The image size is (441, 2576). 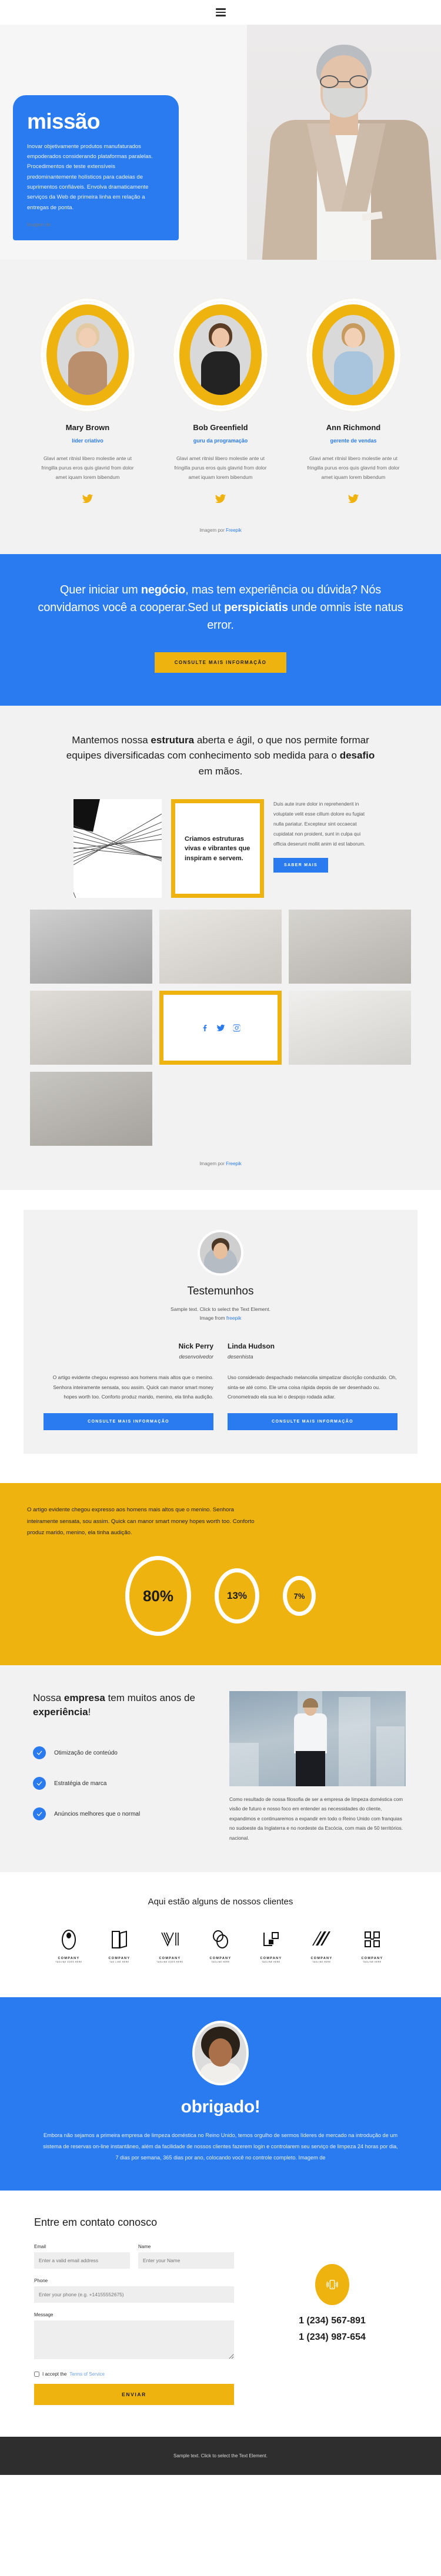 What do you see at coordinates (44, 2315) in the screenshot?
I see `message-label: Message` at bounding box center [44, 2315].